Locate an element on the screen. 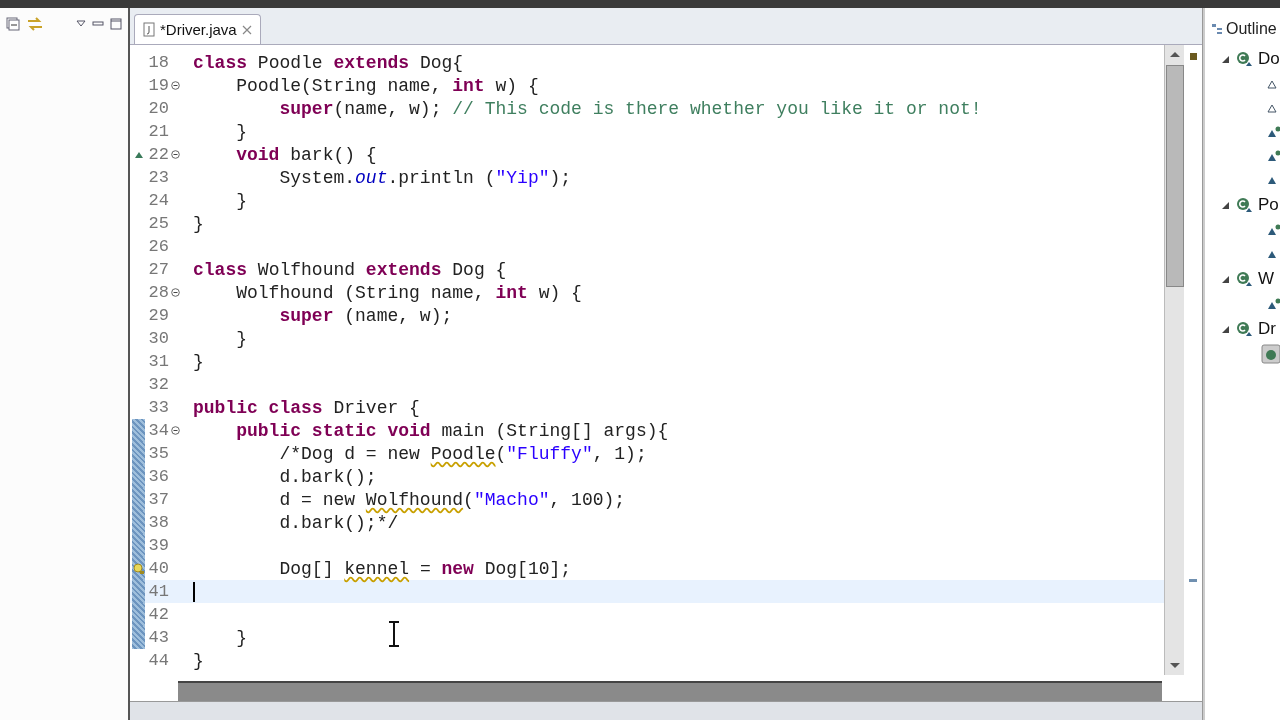  outline-tab: Outline is located at coordinates (1242, 27).